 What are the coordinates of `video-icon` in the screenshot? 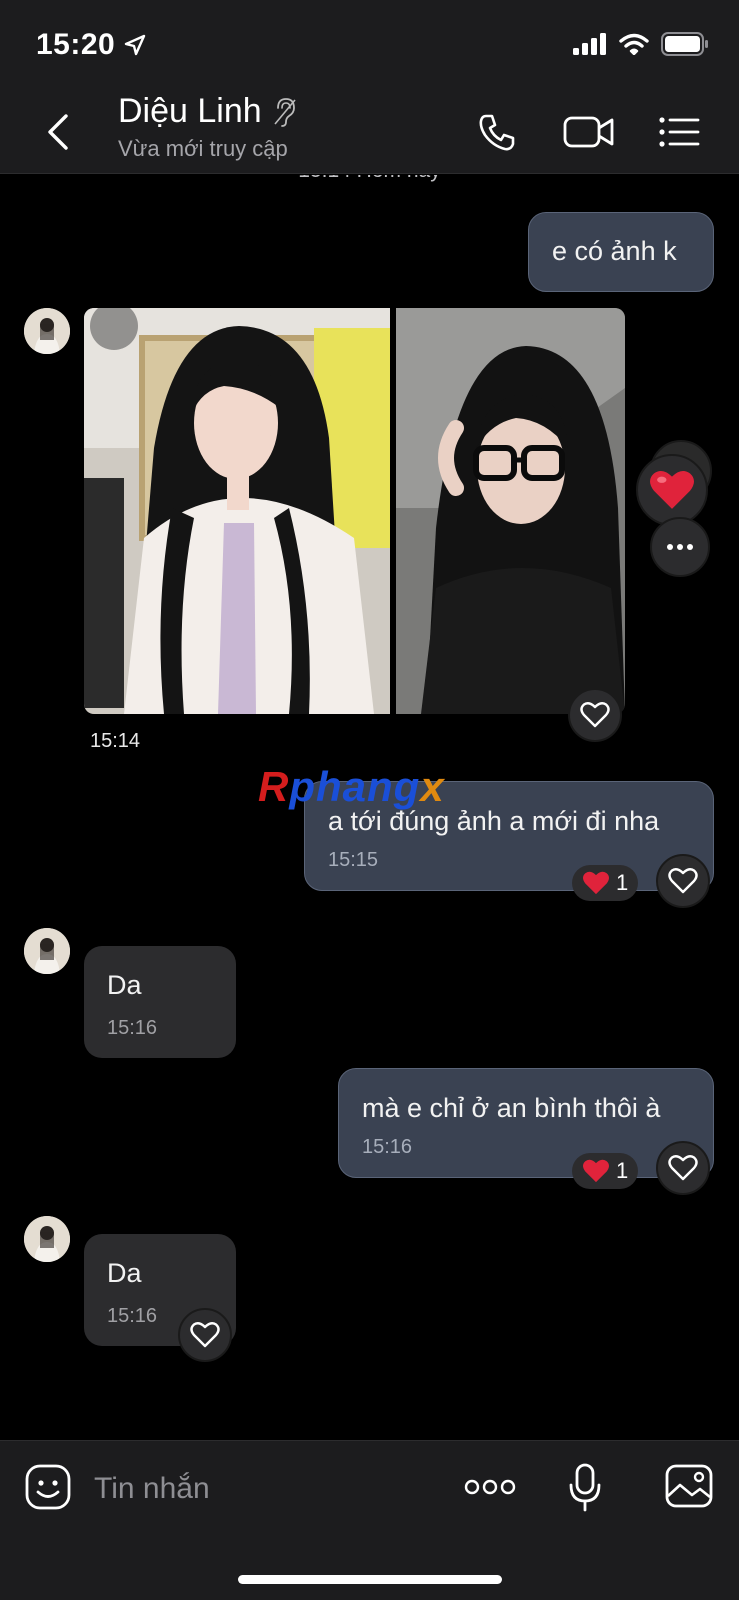 It's located at (590, 132).